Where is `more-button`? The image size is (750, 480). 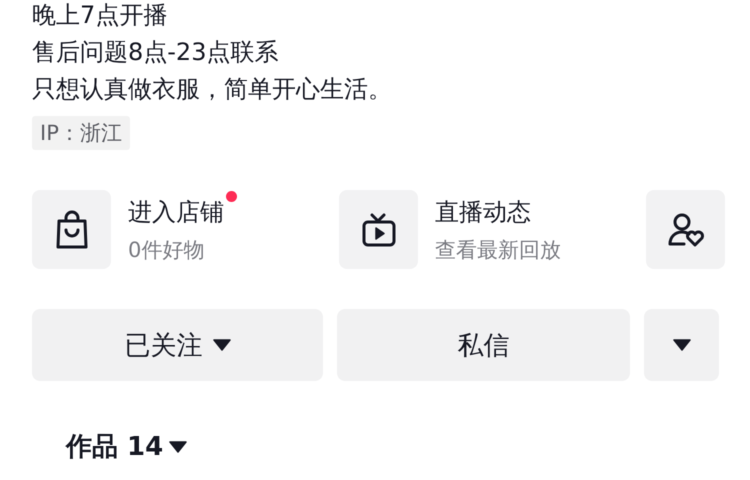 more-button is located at coordinates (681, 345).